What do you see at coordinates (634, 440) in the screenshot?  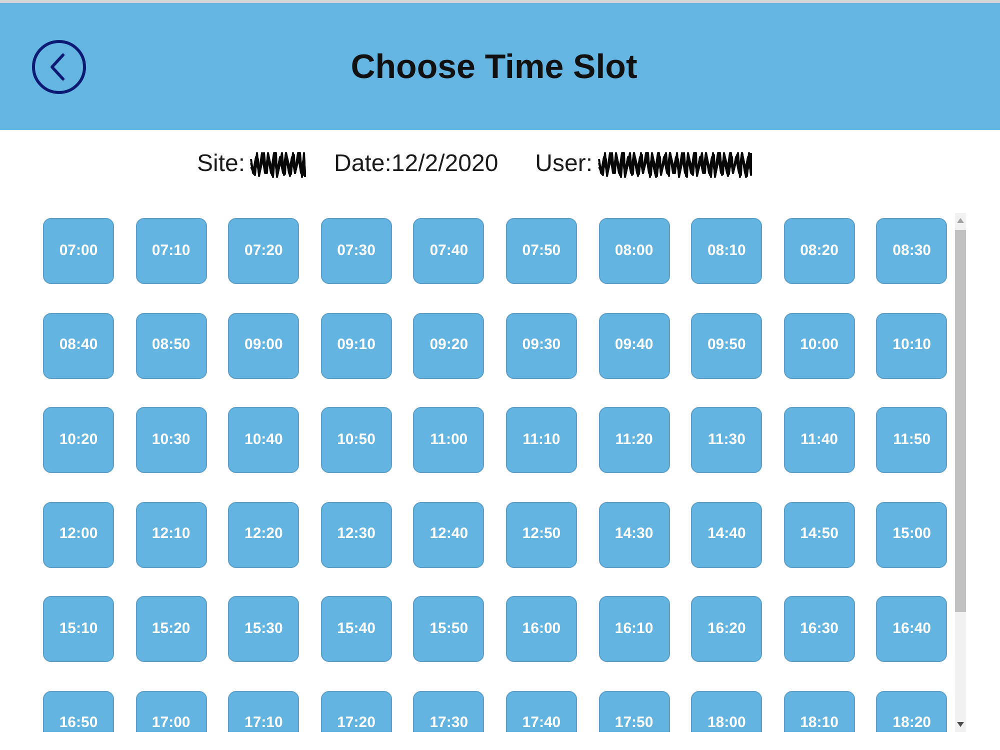 I see `time-slot-button: 11:20` at bounding box center [634, 440].